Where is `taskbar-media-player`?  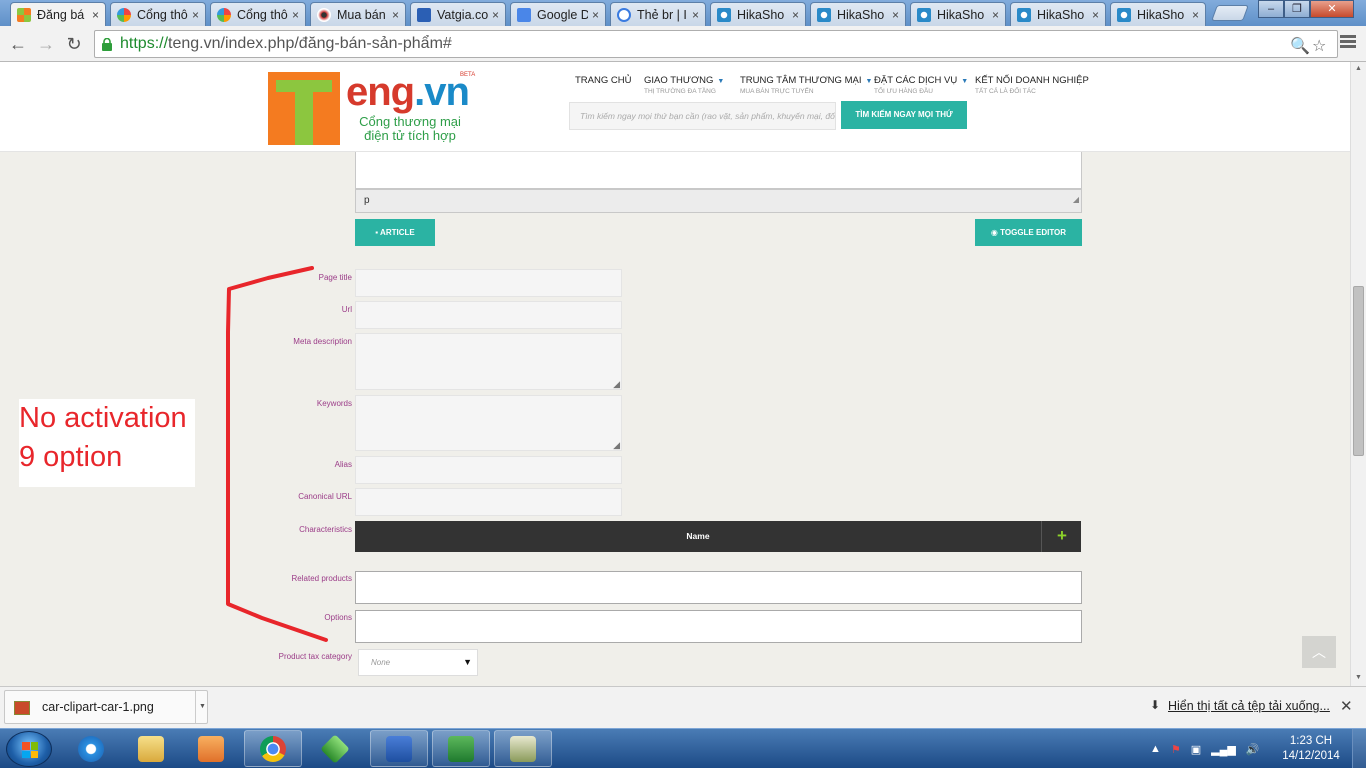 taskbar-media-player is located at coordinates (211, 748).